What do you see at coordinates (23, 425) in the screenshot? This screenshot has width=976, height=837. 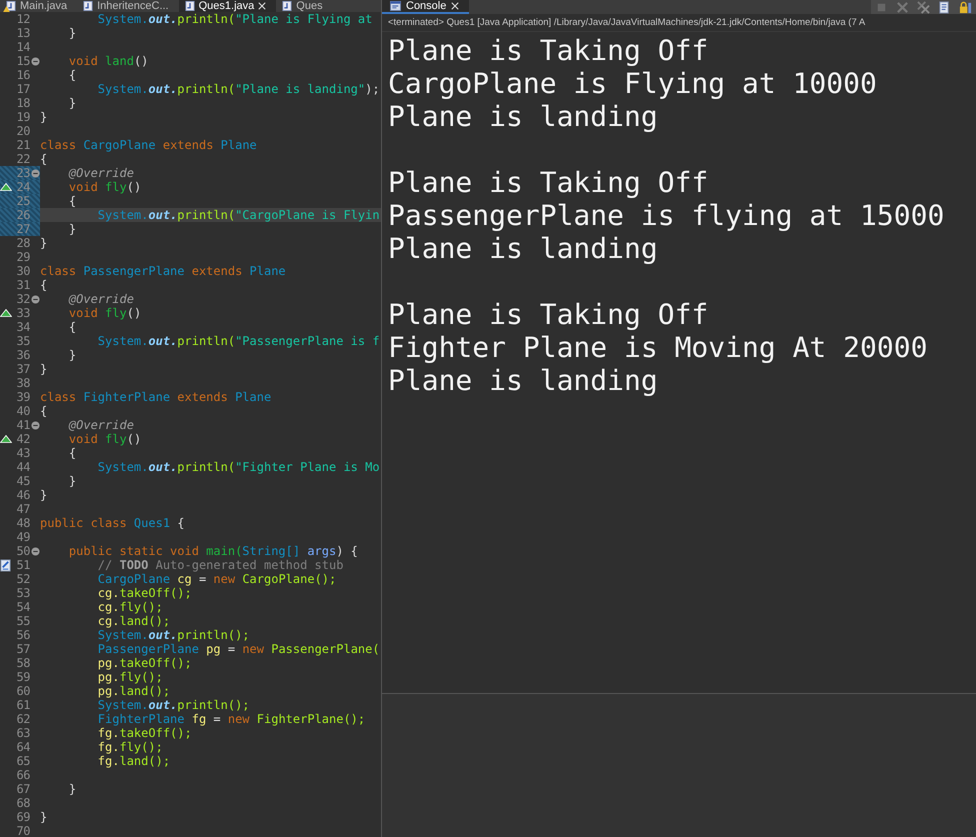 I see `line-number: 41` at bounding box center [23, 425].